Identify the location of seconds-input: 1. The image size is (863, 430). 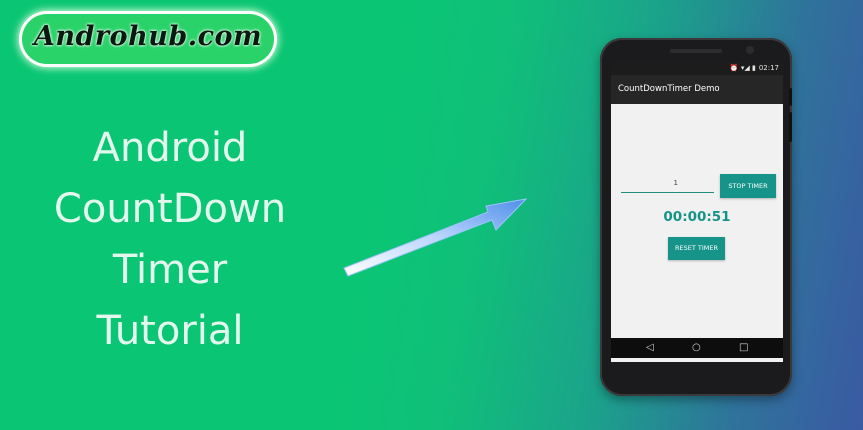
(667, 186).